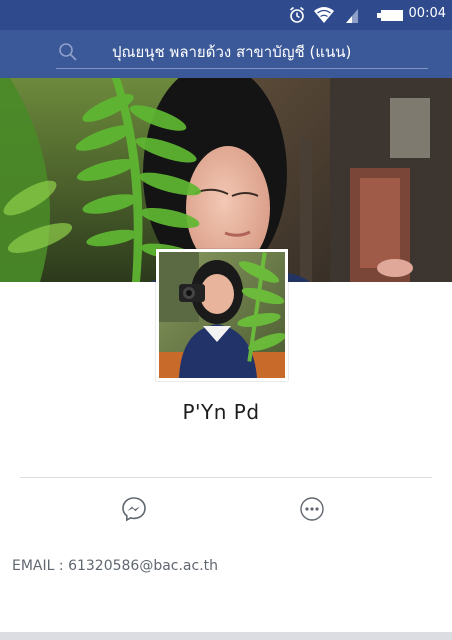 The width and height of the screenshot is (452, 640). Describe the element at coordinates (68, 52) in the screenshot. I see `search-icon` at that location.